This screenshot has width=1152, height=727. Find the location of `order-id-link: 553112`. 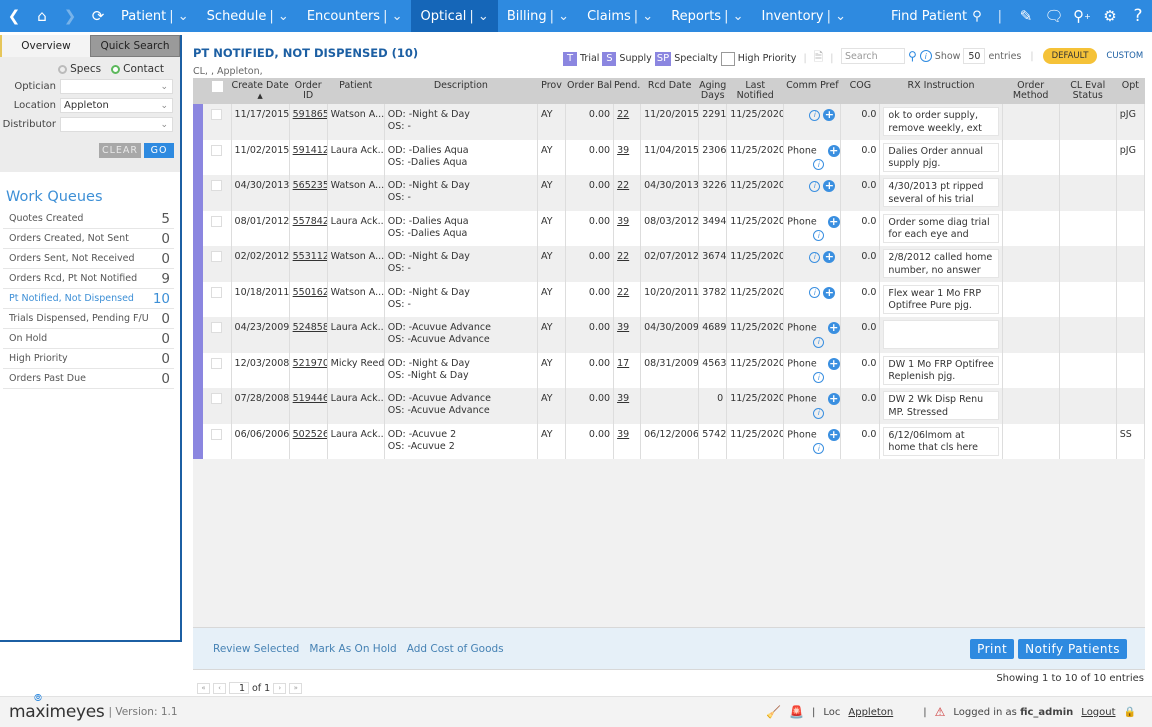

order-id-link: 553112 is located at coordinates (310, 256).